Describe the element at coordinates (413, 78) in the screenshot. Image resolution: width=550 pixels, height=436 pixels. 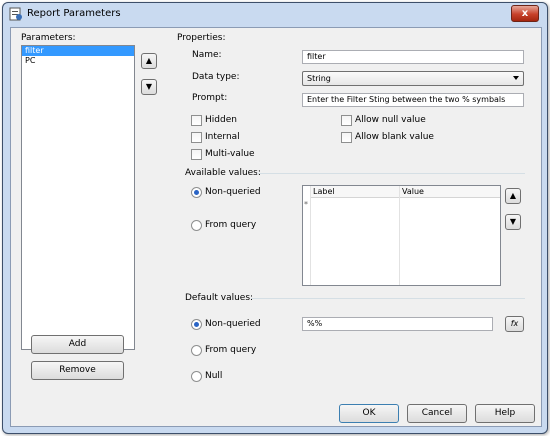
I see `datatype-select: String` at that location.